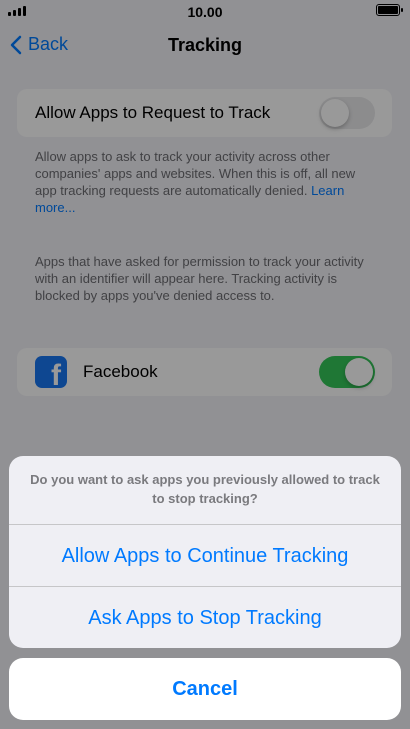  I want to click on allow-continue-tracking-button: Allow Apps to Continue Tracking, so click(205, 555).